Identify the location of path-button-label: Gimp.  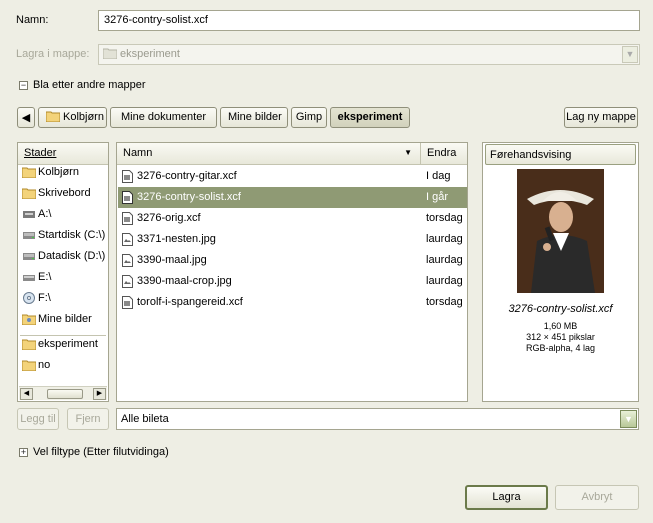
(309, 117).